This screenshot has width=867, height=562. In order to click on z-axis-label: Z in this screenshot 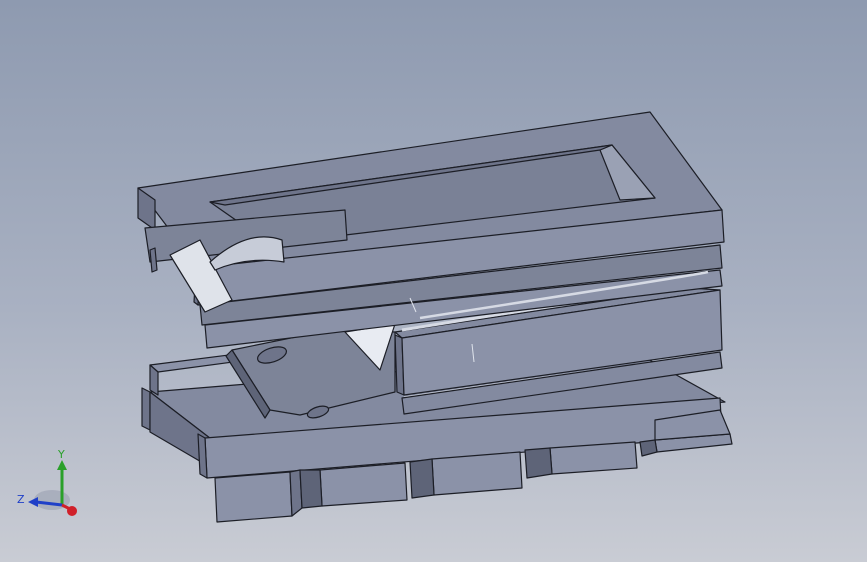, I will do `click(21, 499)`.